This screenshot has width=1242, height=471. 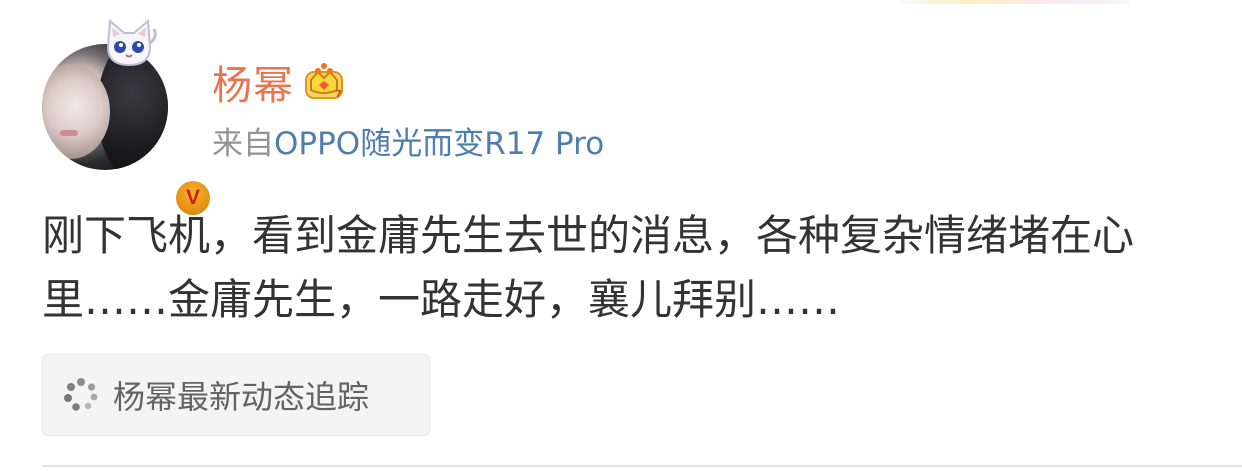 I want to click on author-row: 杨幂 7, so click(x=279, y=82).